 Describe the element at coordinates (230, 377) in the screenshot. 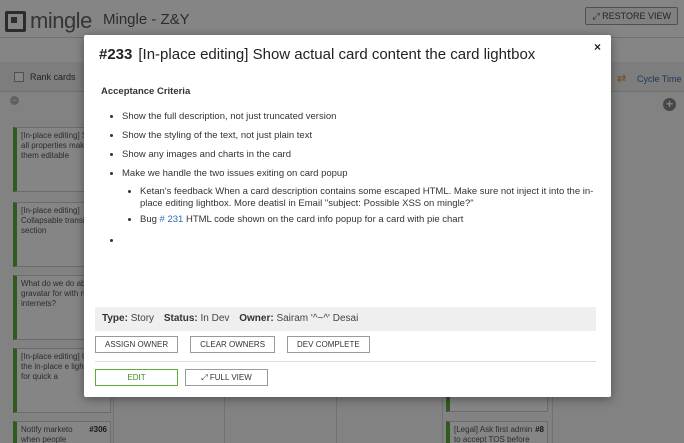

I see `full-view-label: FULL VIEW` at that location.